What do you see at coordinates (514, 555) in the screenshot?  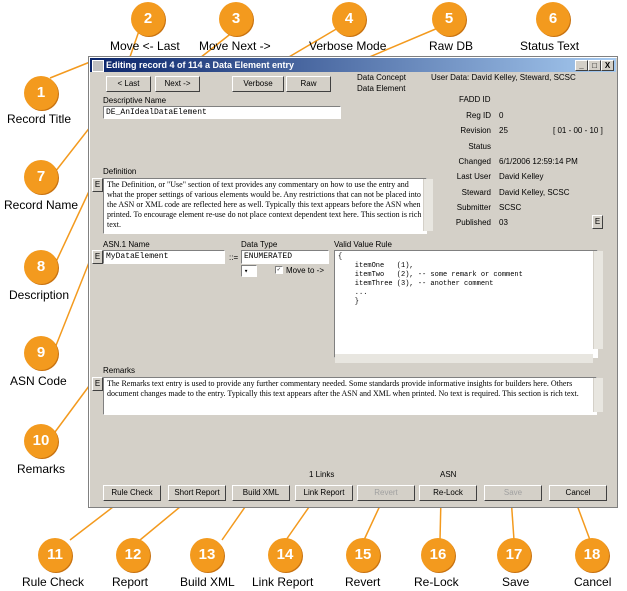 I see `callout-17: 17` at bounding box center [514, 555].